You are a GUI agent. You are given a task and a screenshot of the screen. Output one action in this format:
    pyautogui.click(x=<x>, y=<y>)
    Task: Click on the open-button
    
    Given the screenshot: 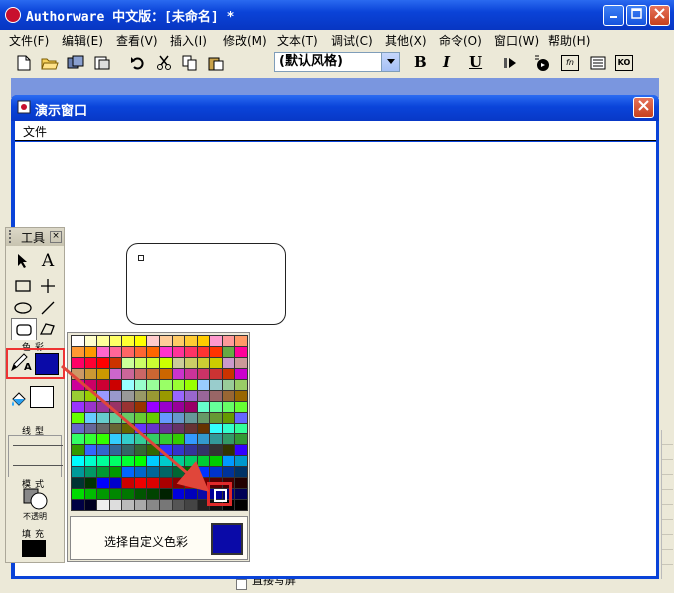 What is the action you would take?
    pyautogui.click(x=50, y=63)
    